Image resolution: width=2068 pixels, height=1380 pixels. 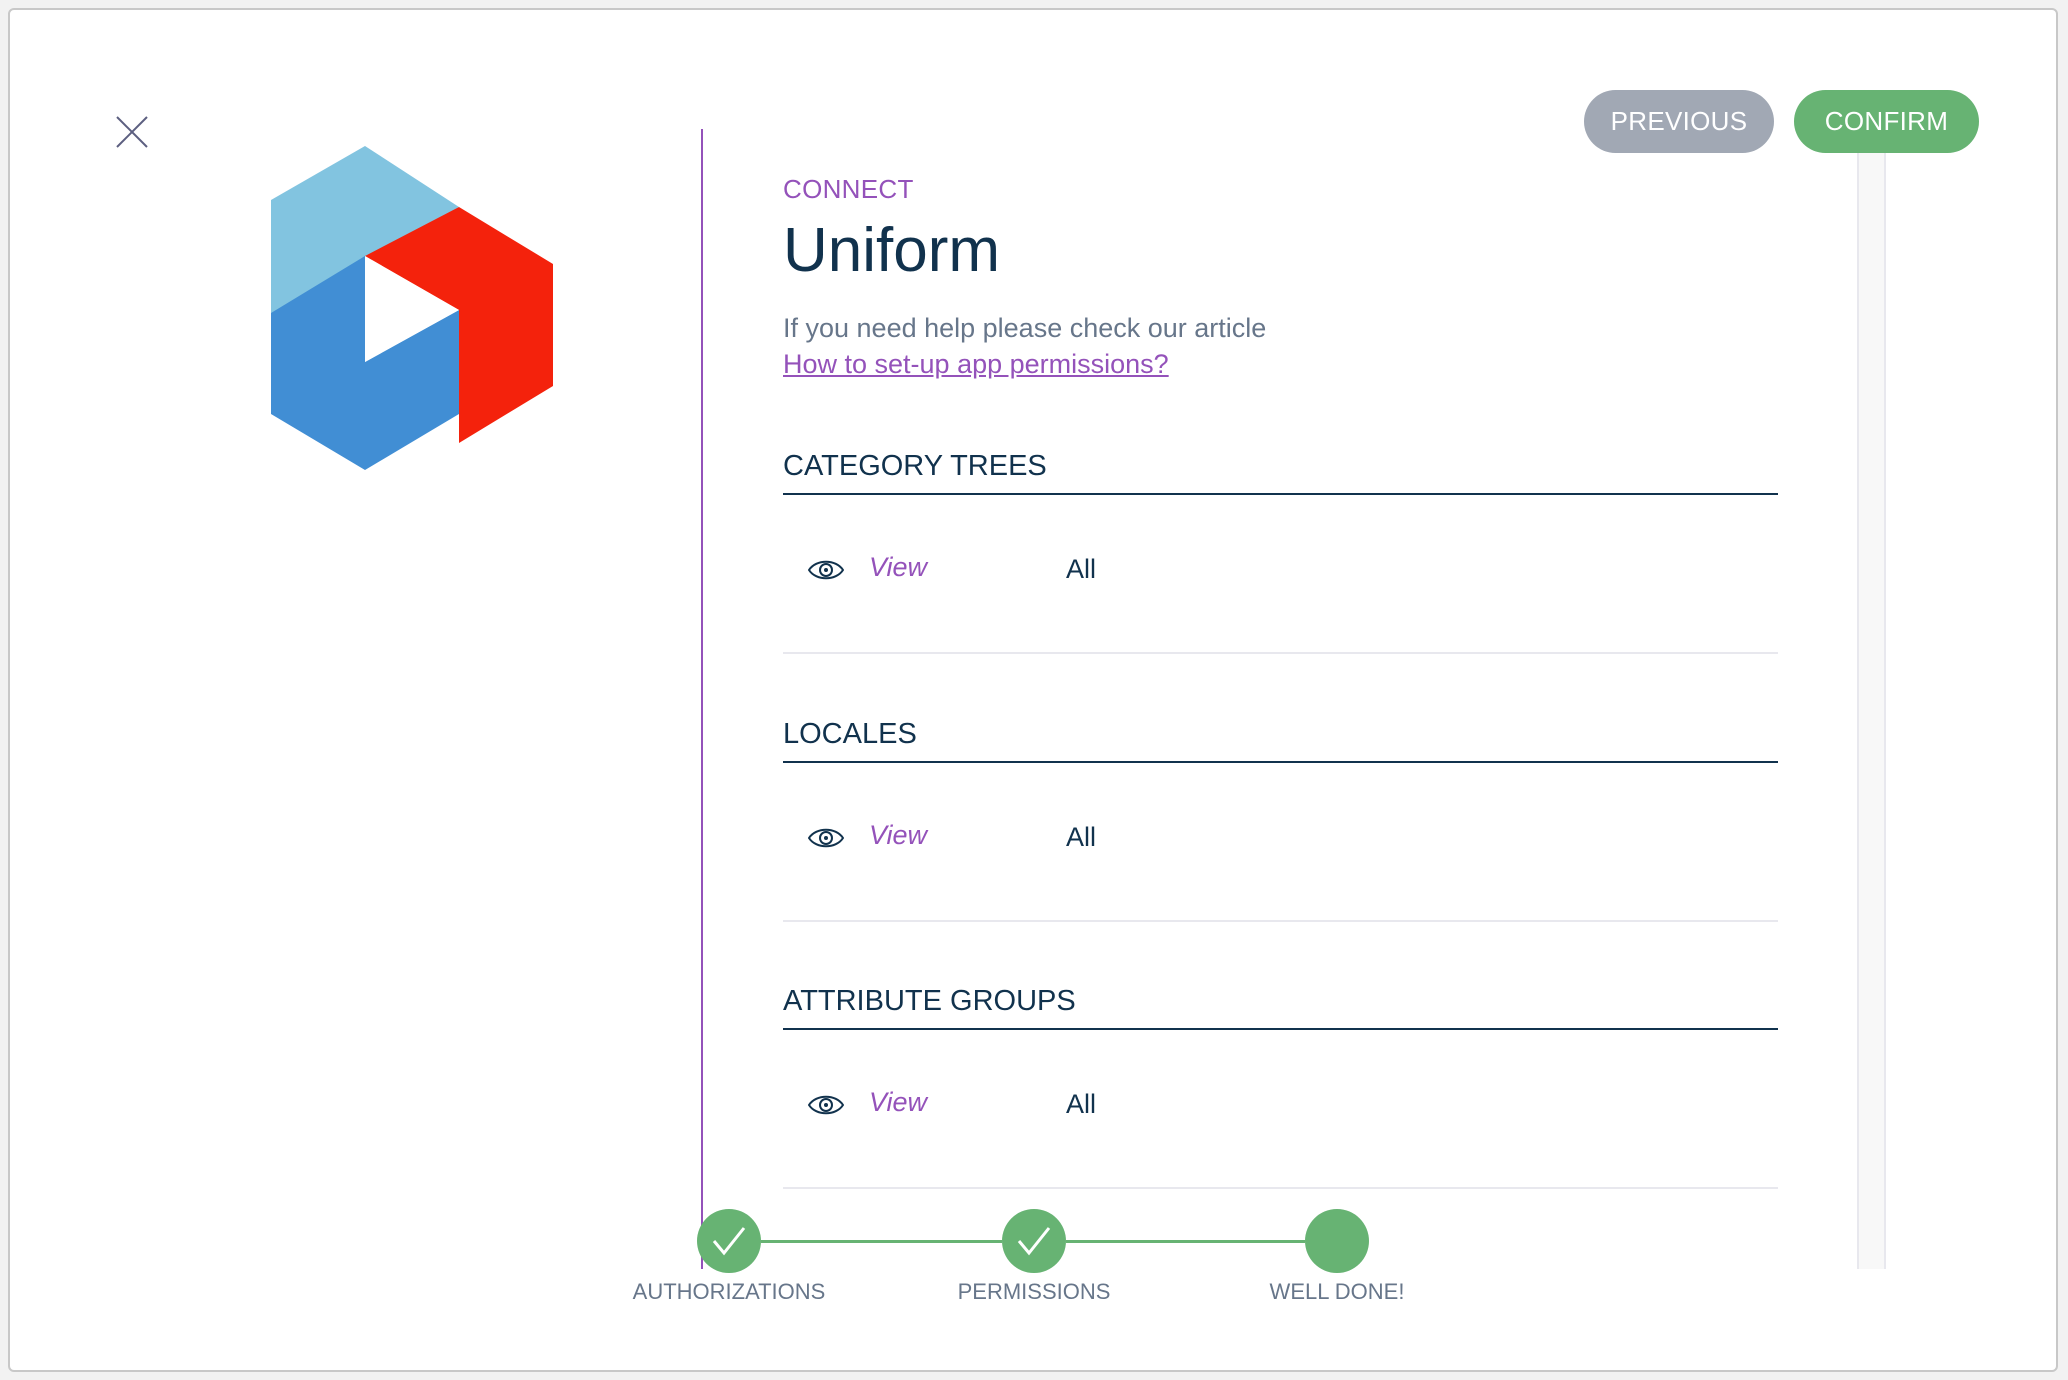 What do you see at coordinates (1337, 1291) in the screenshot?
I see `step-label: WELL DONE!` at bounding box center [1337, 1291].